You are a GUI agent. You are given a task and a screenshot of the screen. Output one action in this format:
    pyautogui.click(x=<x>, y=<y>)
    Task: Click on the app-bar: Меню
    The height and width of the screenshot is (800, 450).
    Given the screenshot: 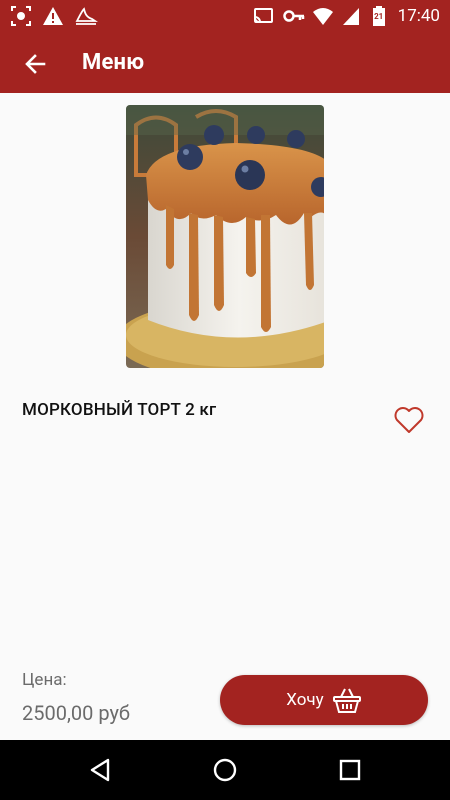 What is the action you would take?
    pyautogui.click(x=225, y=63)
    